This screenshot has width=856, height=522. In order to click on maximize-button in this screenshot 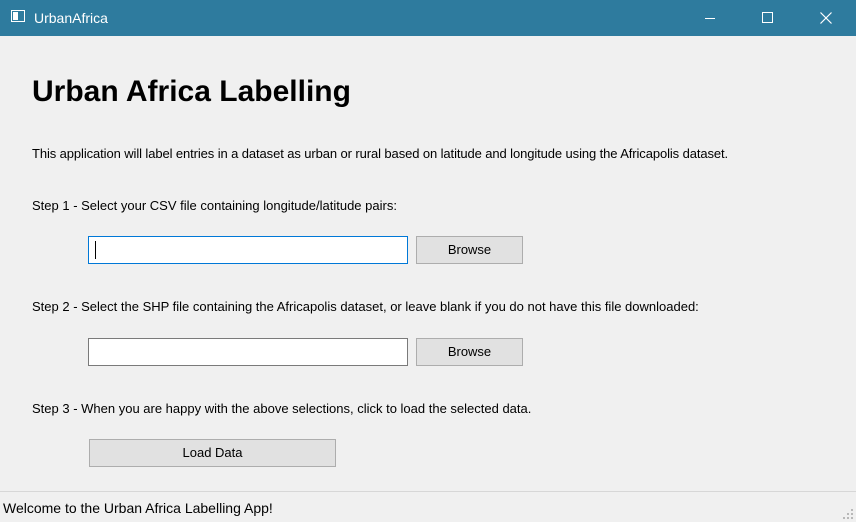, I will do `click(768, 18)`.